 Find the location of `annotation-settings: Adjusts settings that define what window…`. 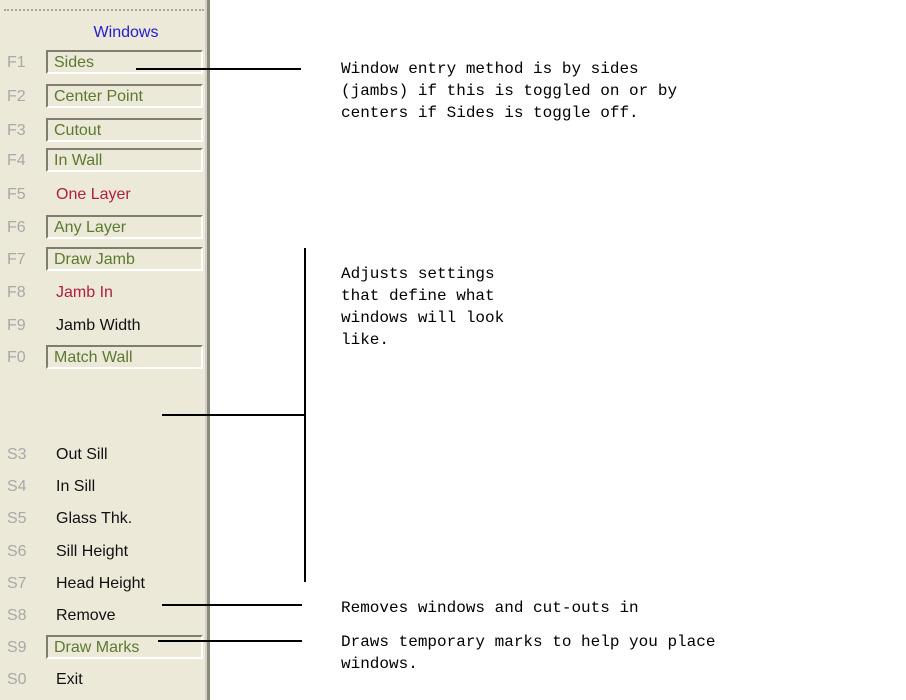

annotation-settings: Adjusts settings that define what window… is located at coordinates (423, 307).